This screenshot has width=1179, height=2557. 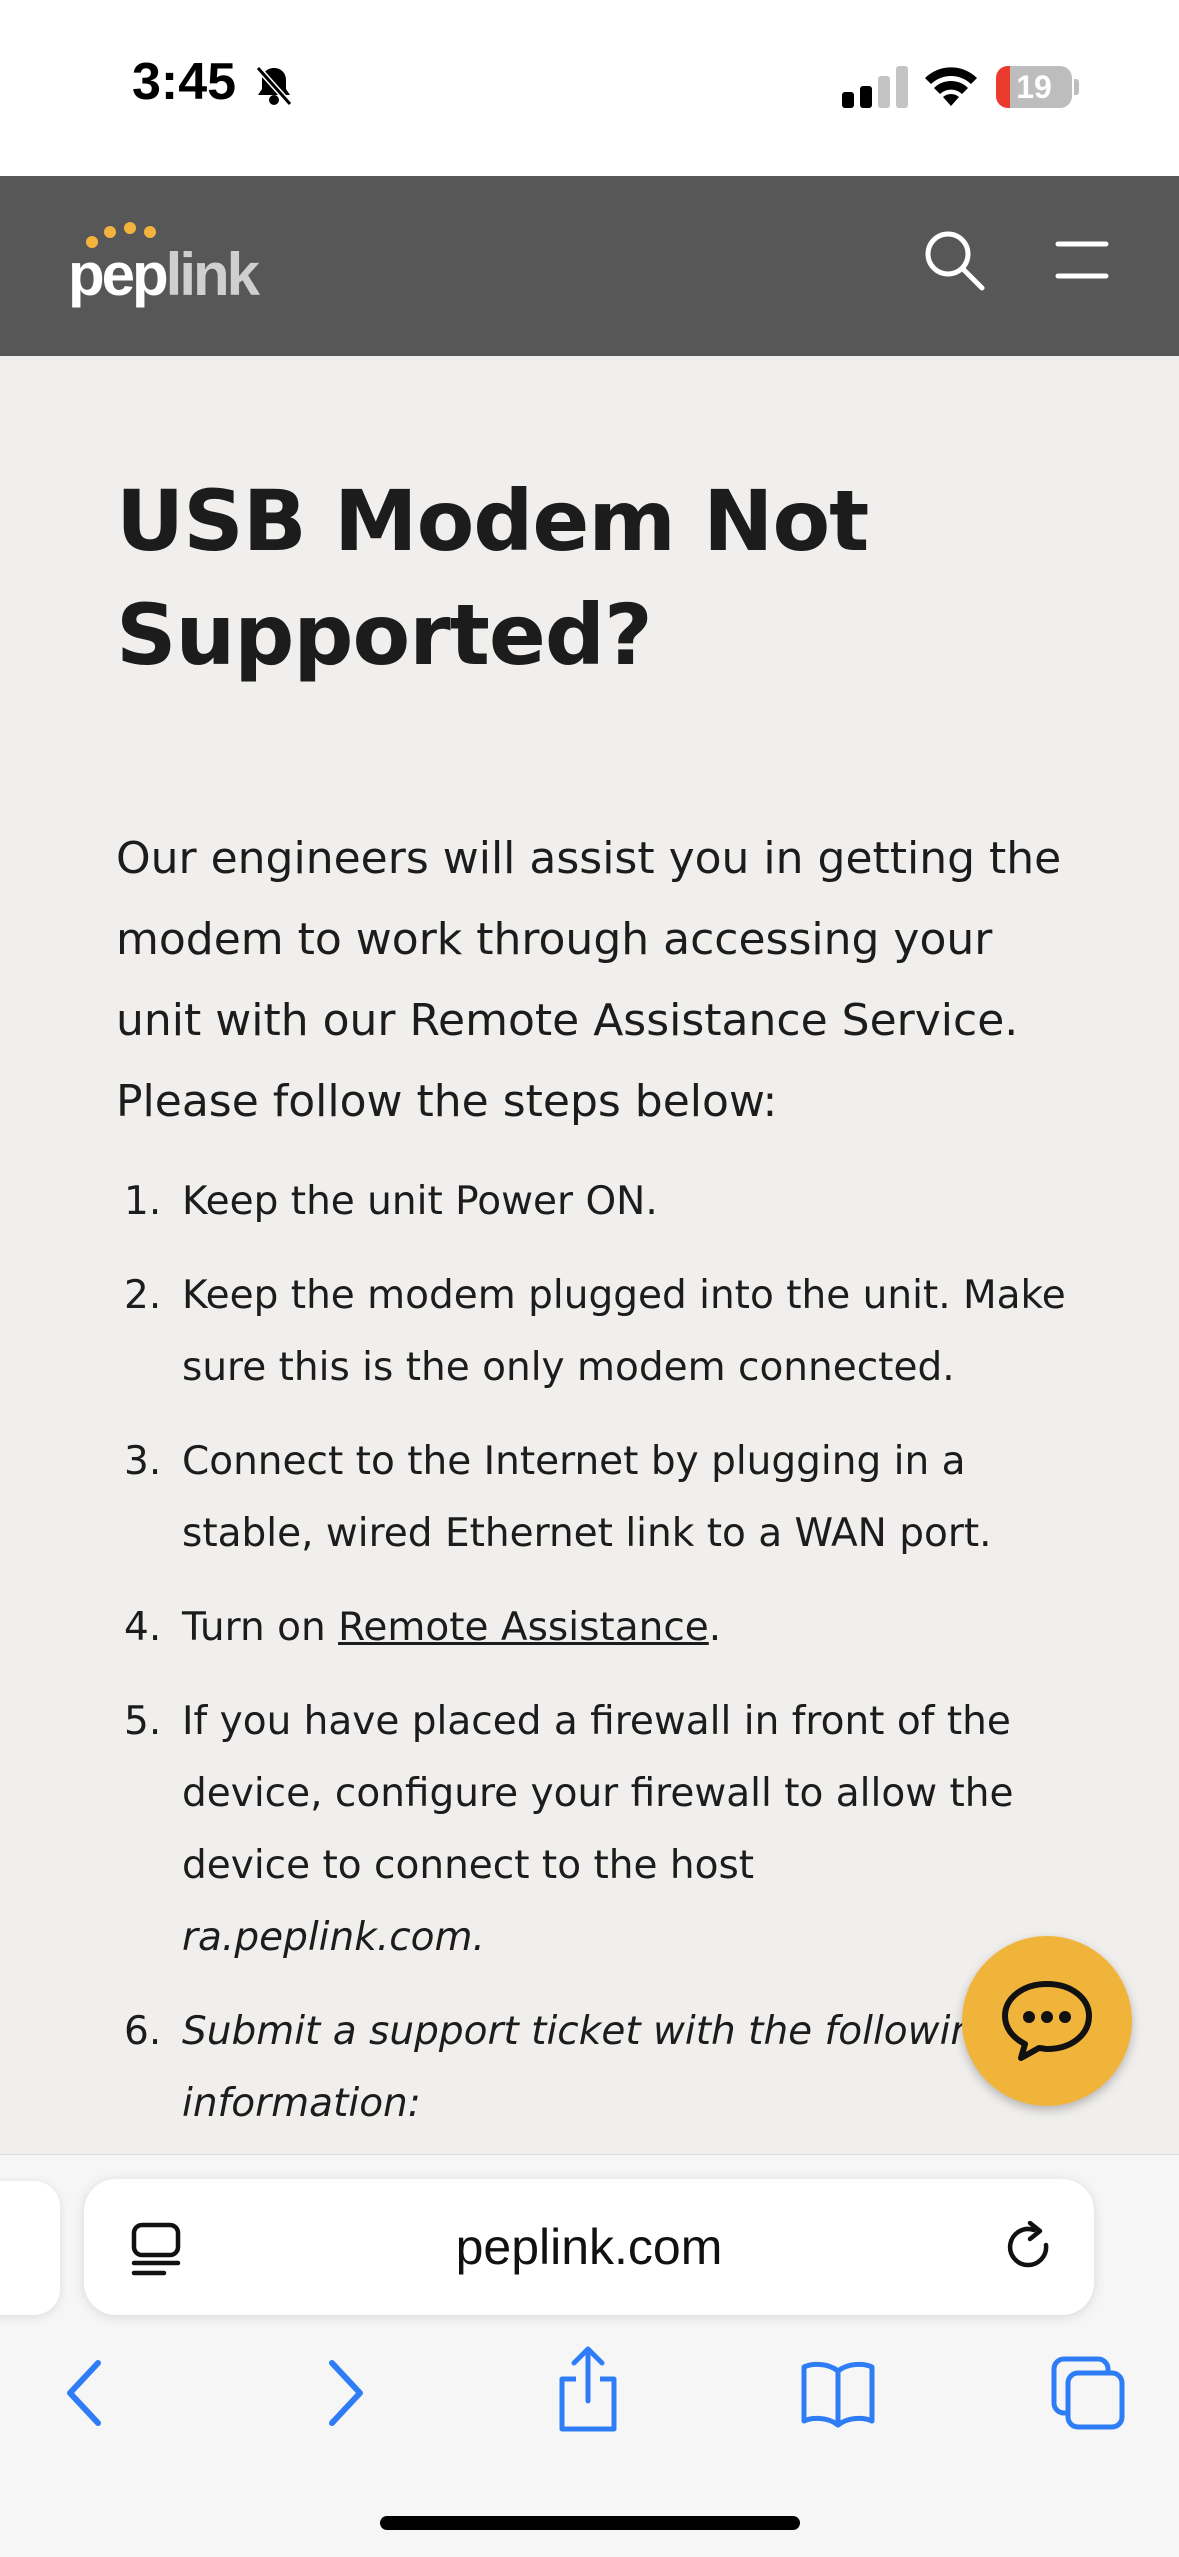 What do you see at coordinates (1029, 2248) in the screenshot?
I see `reload-icon` at bounding box center [1029, 2248].